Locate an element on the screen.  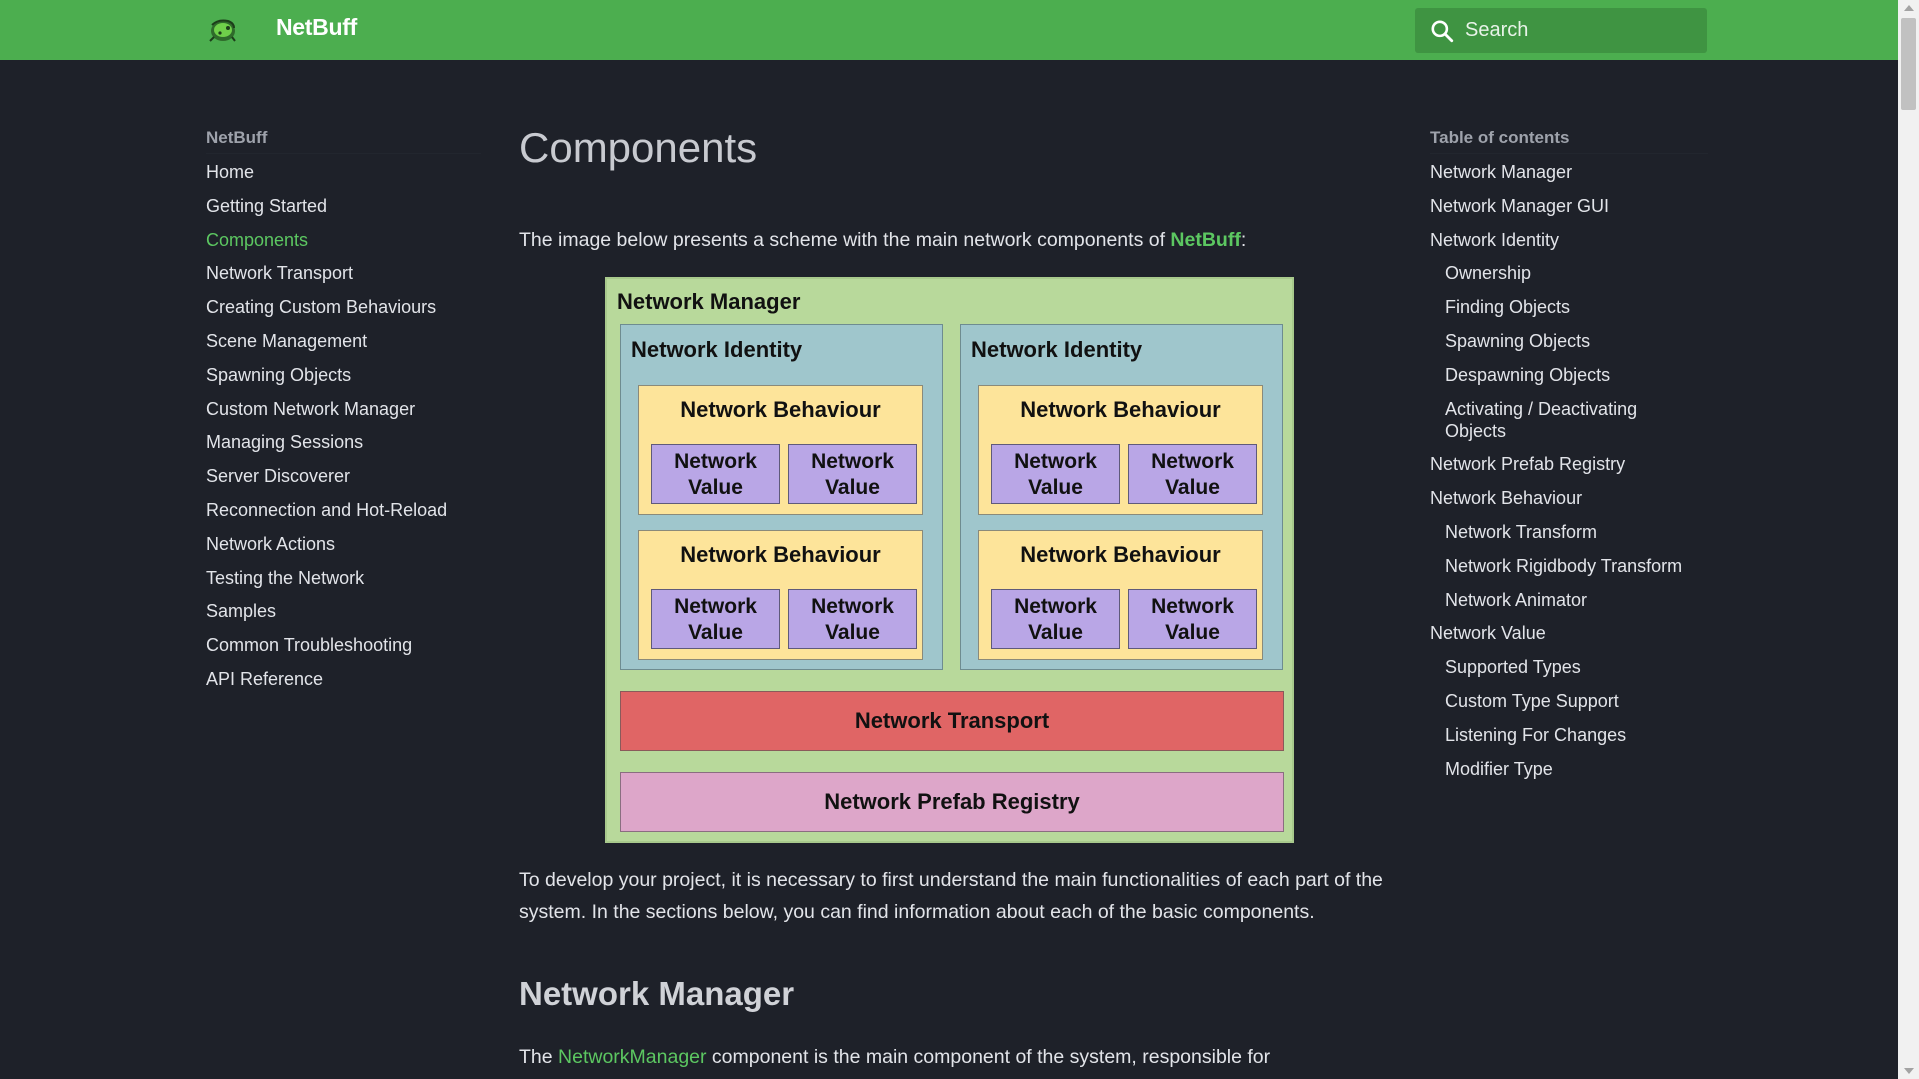
toc-item-network-manager-gui: Network Manager GUI is located at coordinates (1565, 208).